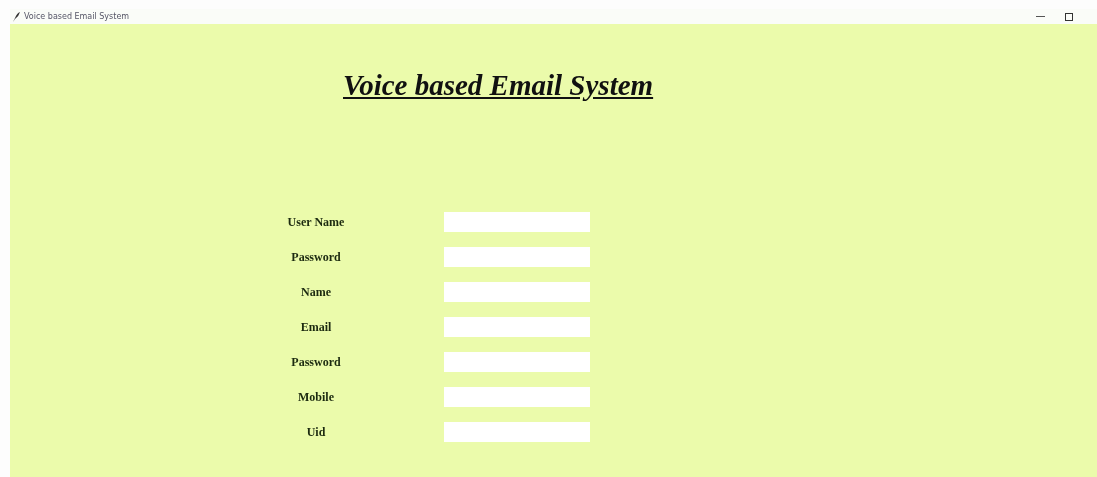 Image resolution: width=1097 pixels, height=477 pixels. What do you see at coordinates (316, 432) in the screenshot?
I see `field-label: Uid` at bounding box center [316, 432].